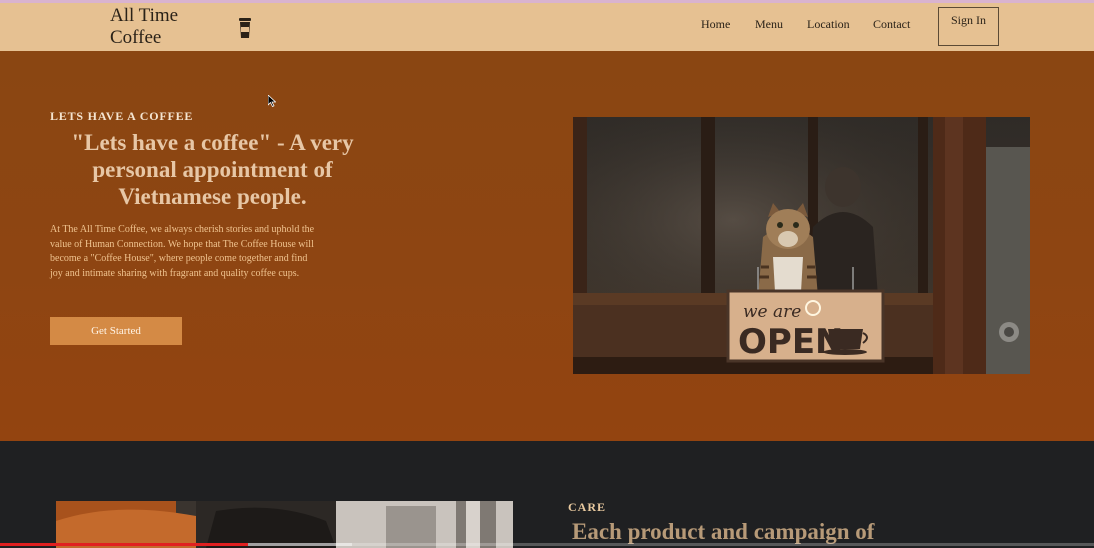  I want to click on video-played-bar, so click(124, 544).